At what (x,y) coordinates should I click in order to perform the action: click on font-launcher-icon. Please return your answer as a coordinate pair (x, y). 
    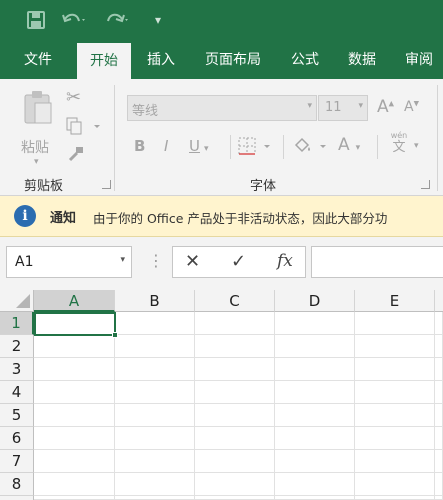
    Looking at the image, I should click on (425, 184).